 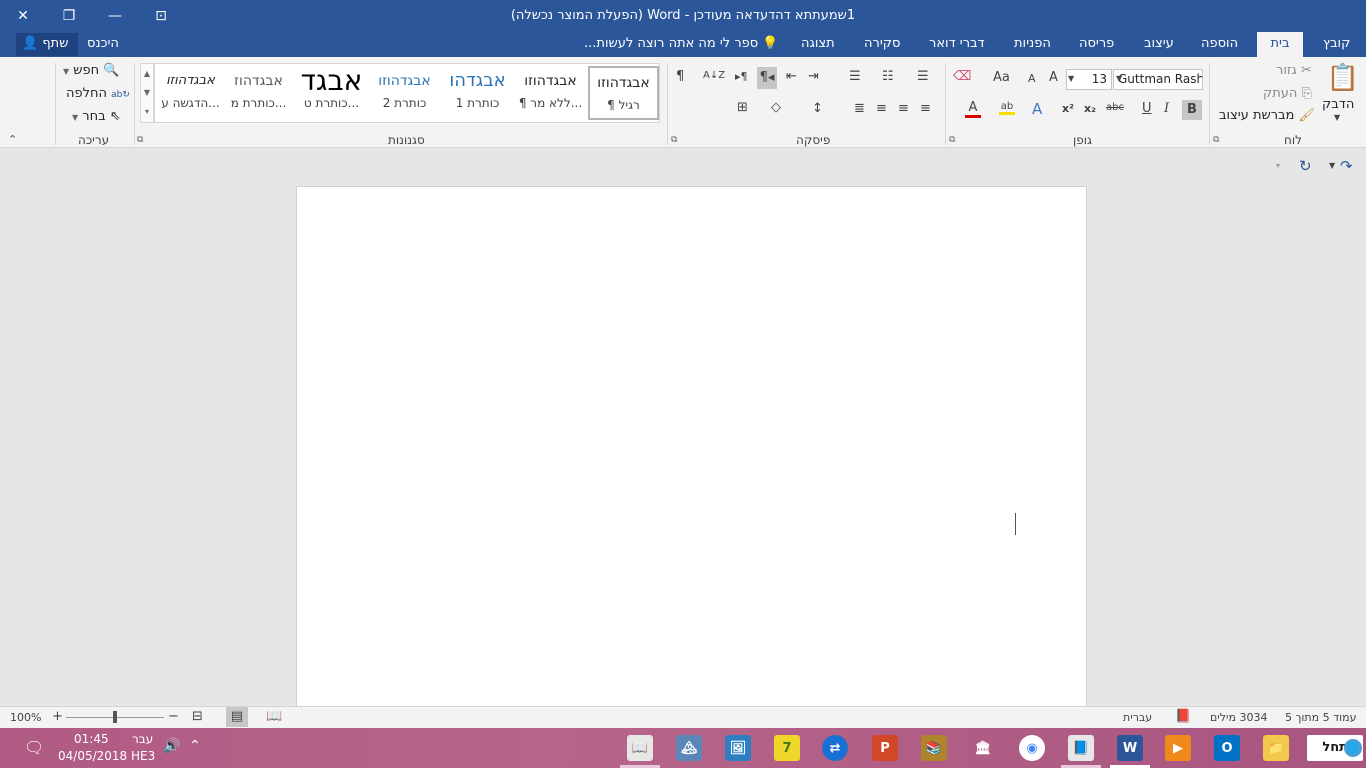 I want to click on underline-button: U, so click(x=1147, y=108).